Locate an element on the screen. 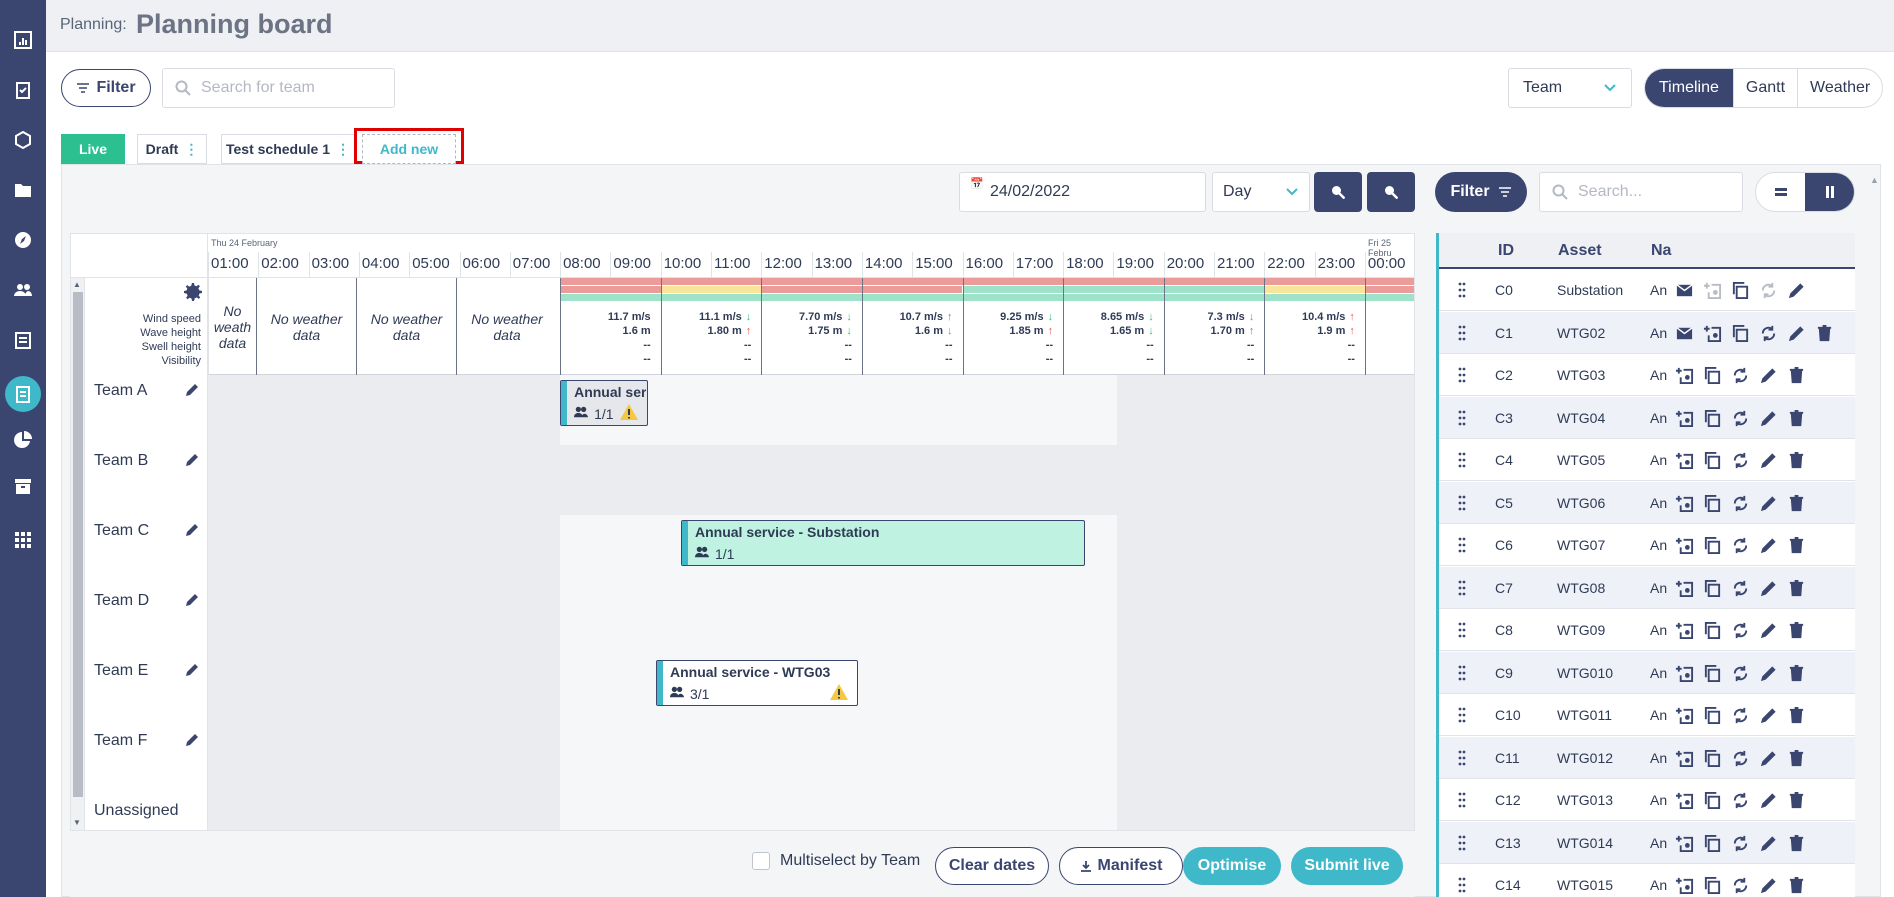 This screenshot has width=1894, height=897. optimise-button: Optimise is located at coordinates (1232, 866).